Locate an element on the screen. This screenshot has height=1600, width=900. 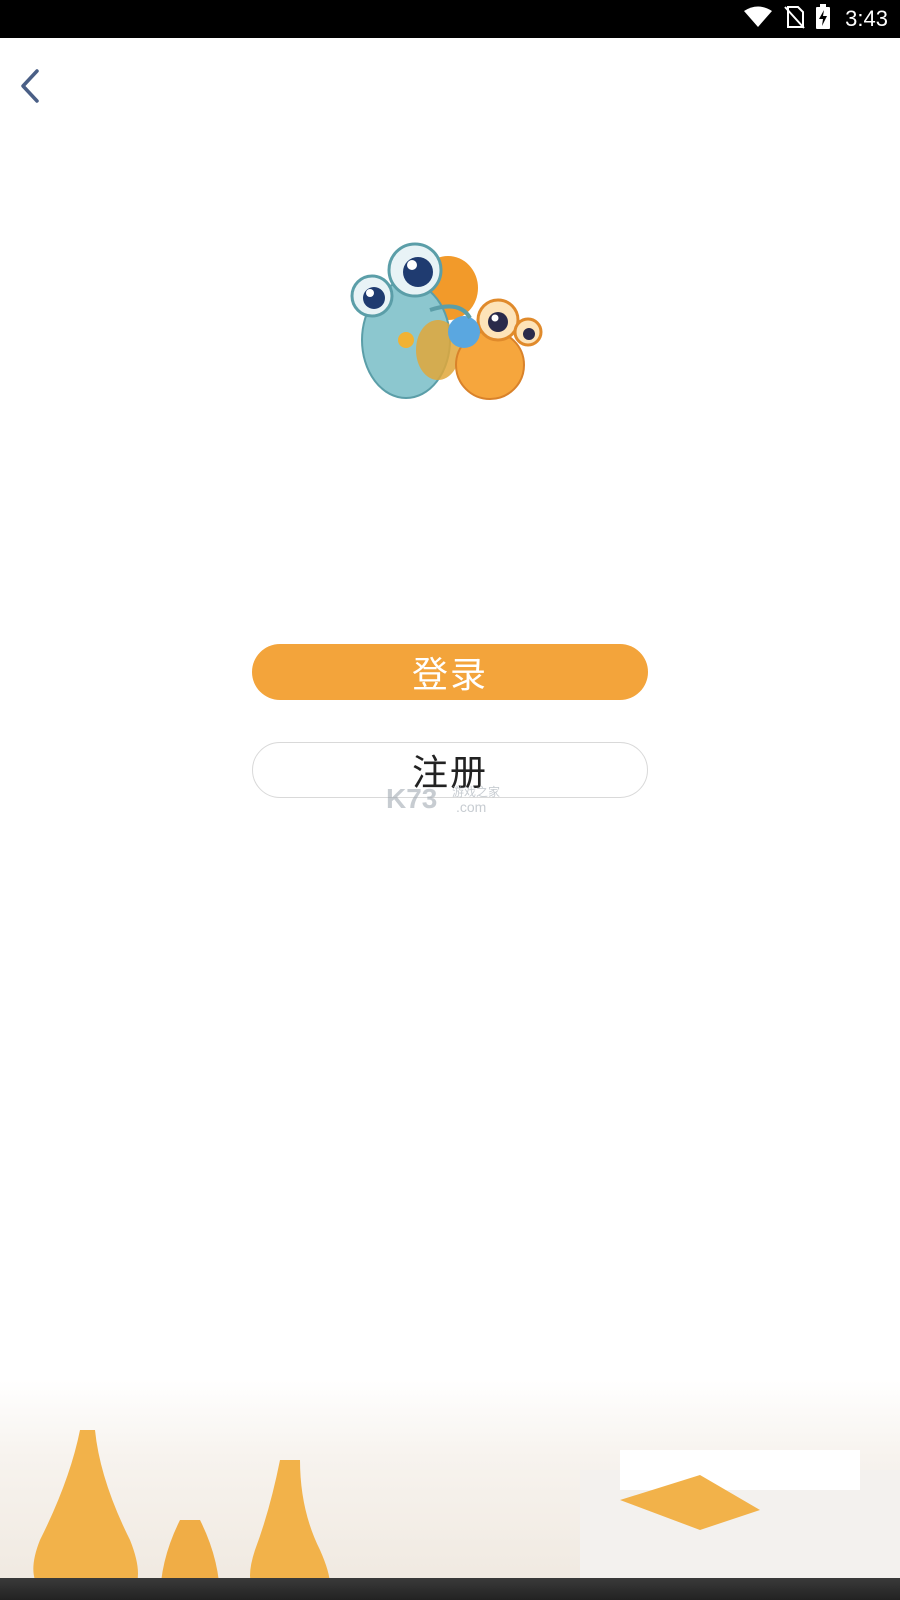
back-button is located at coordinates (30, 88).